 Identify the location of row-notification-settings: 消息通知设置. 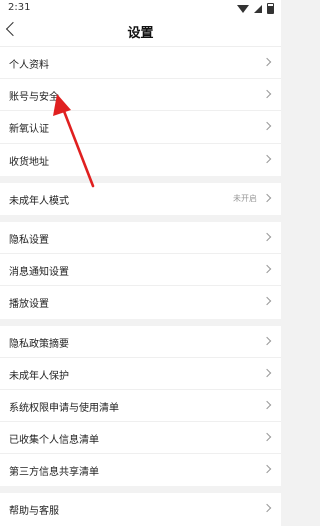
(140, 270).